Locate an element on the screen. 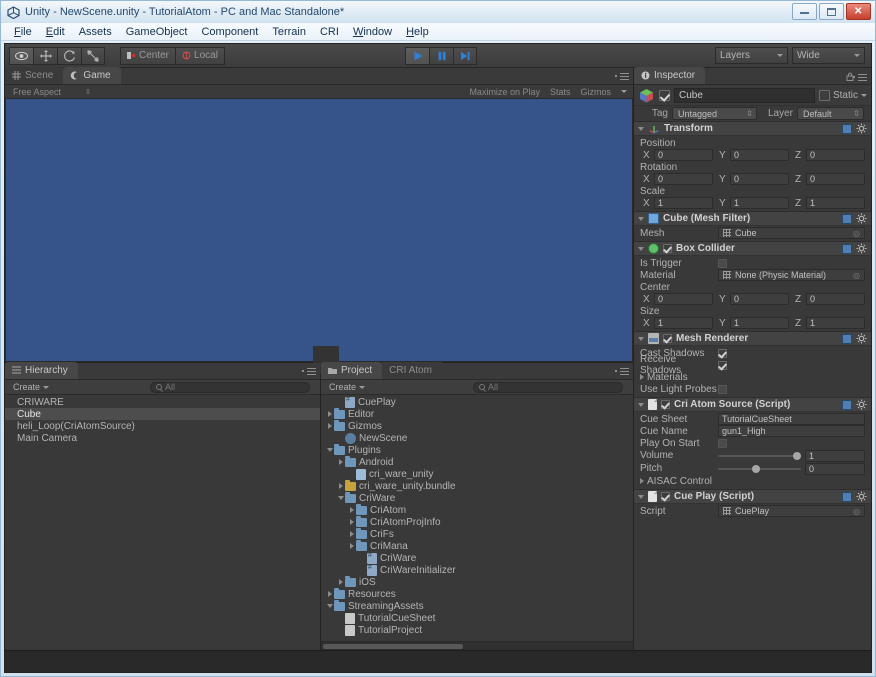 This screenshot has width=876, height=677. menu-component: Component is located at coordinates (229, 32).